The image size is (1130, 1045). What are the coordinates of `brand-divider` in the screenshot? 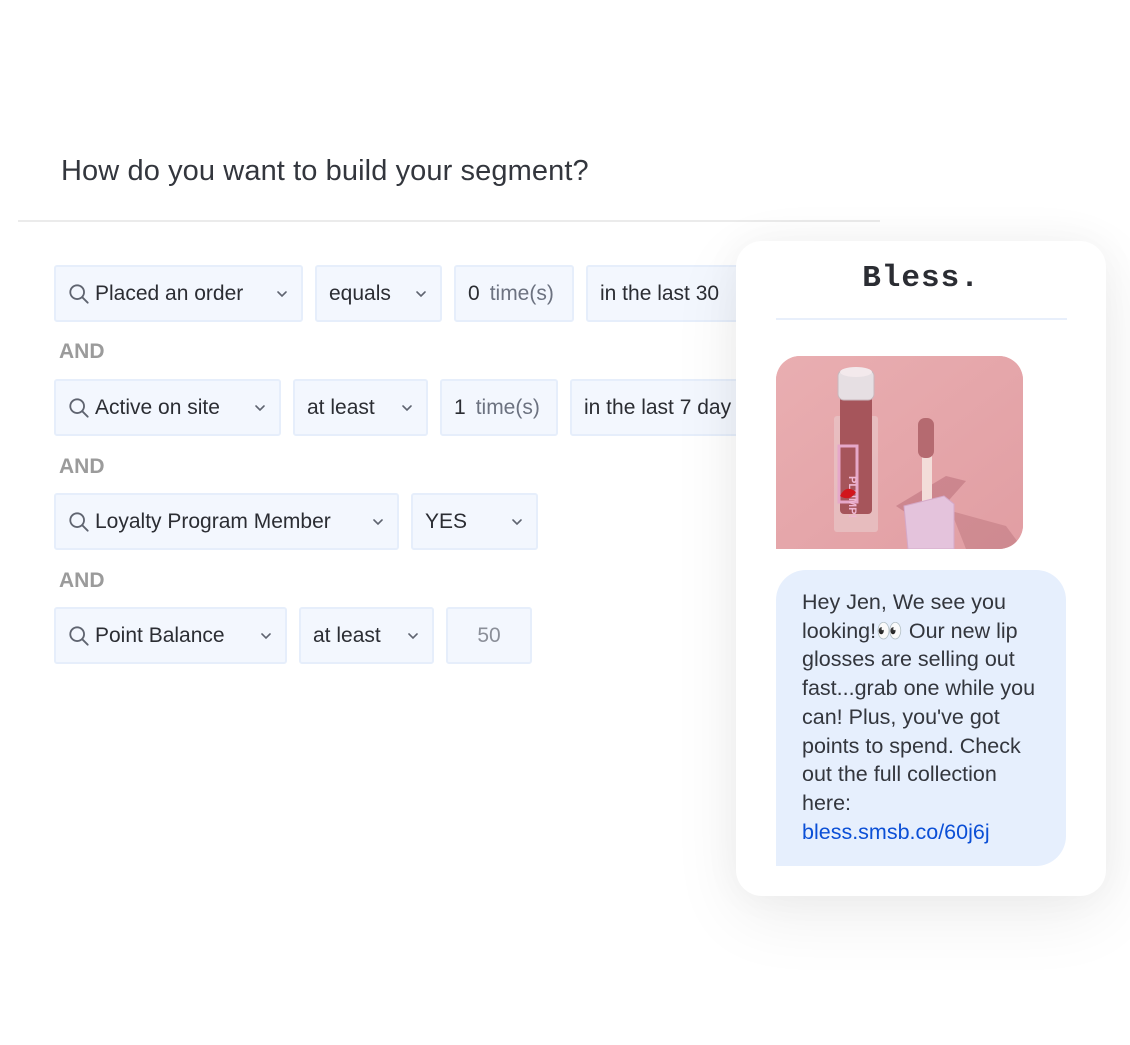 It's located at (921, 319).